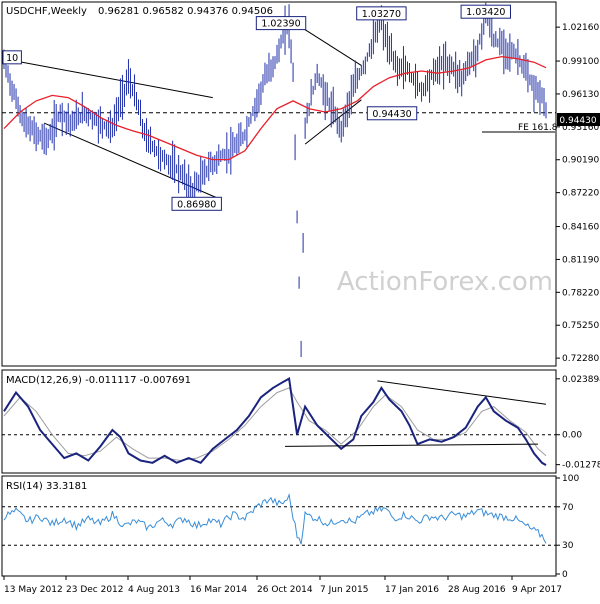 This screenshot has height=604, width=600. I want to click on ohlc-values: 0.96281 0.96582 0.94376 0.94506, so click(185, 11).